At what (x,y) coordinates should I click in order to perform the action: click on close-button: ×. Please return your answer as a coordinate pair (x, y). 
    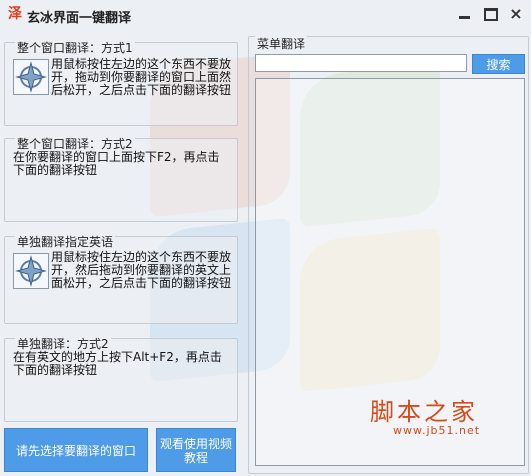
    Looking at the image, I should click on (516, 14).